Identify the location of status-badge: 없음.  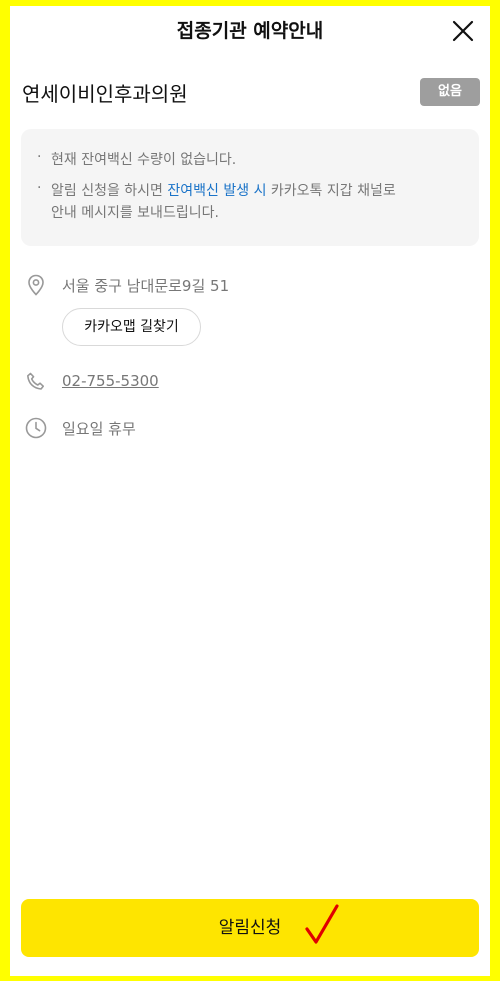
(450, 92).